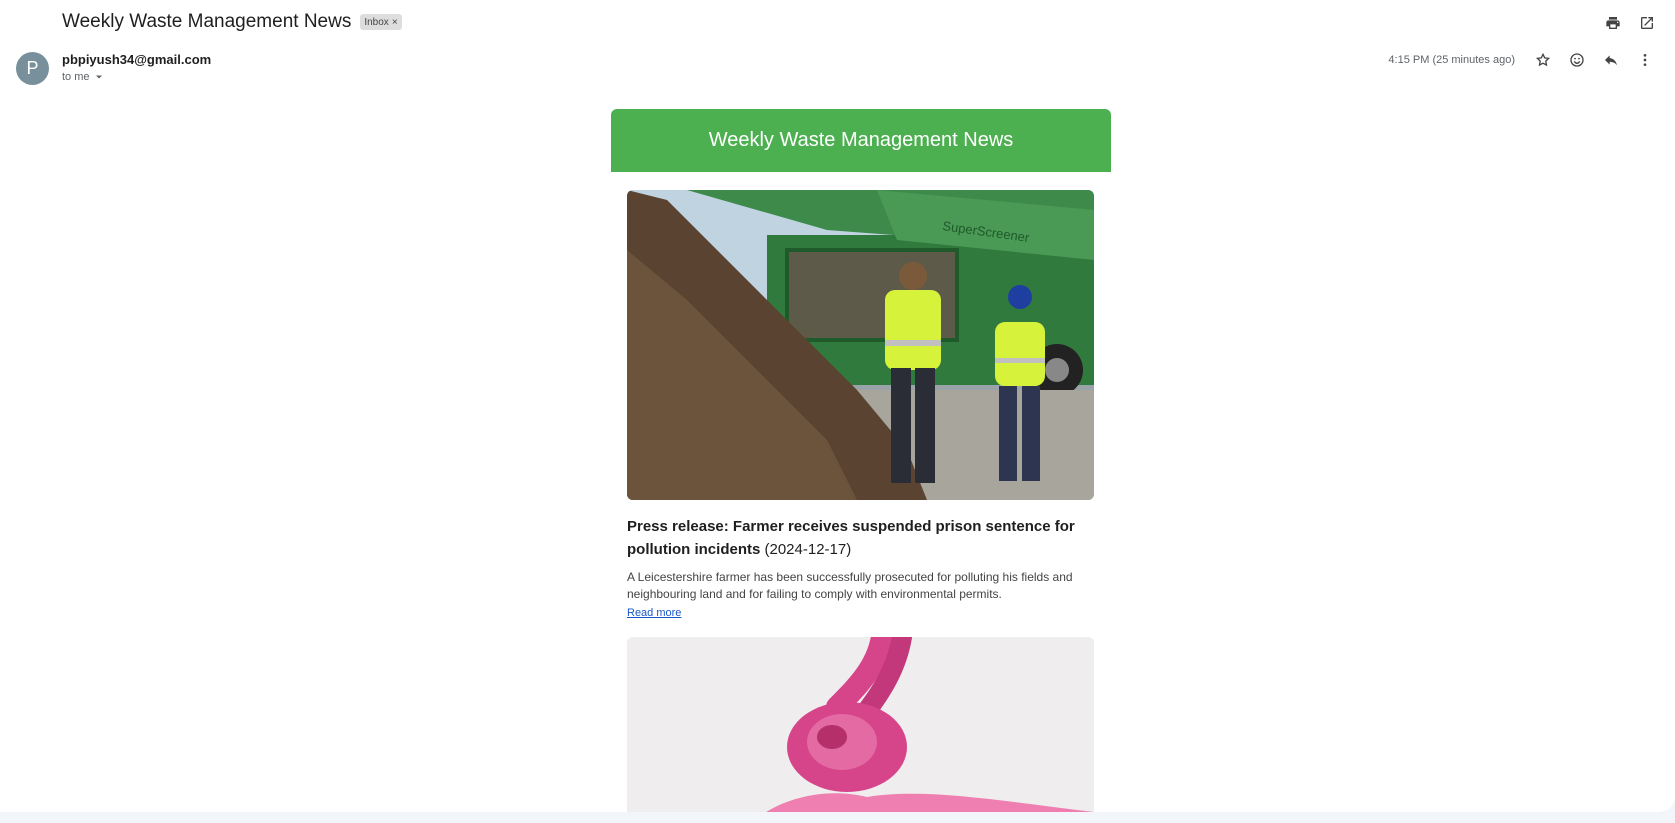 This screenshot has width=1675, height=823. I want to click on more-options-icon, so click(1645, 60).